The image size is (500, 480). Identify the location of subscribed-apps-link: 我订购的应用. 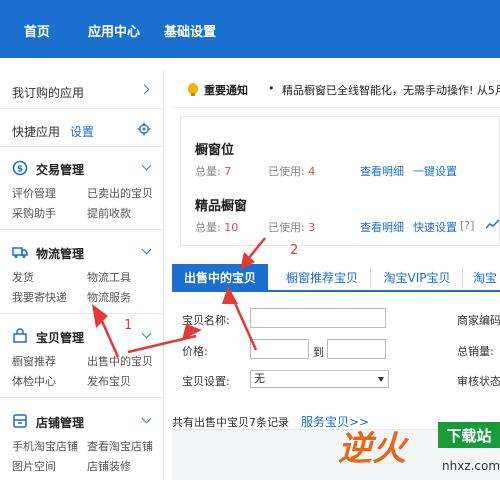
(48, 92).